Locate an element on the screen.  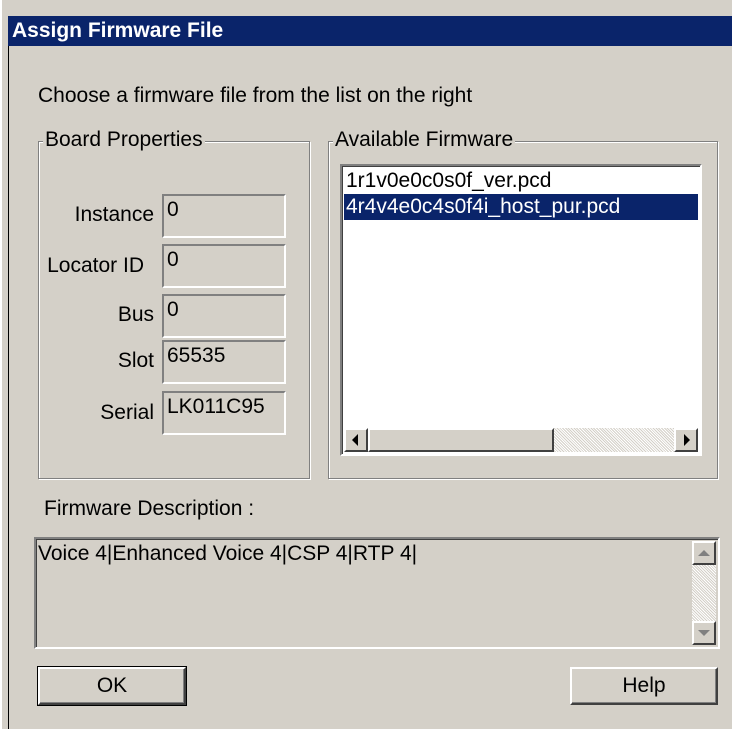
right-margin is located at coordinates (735, 364).